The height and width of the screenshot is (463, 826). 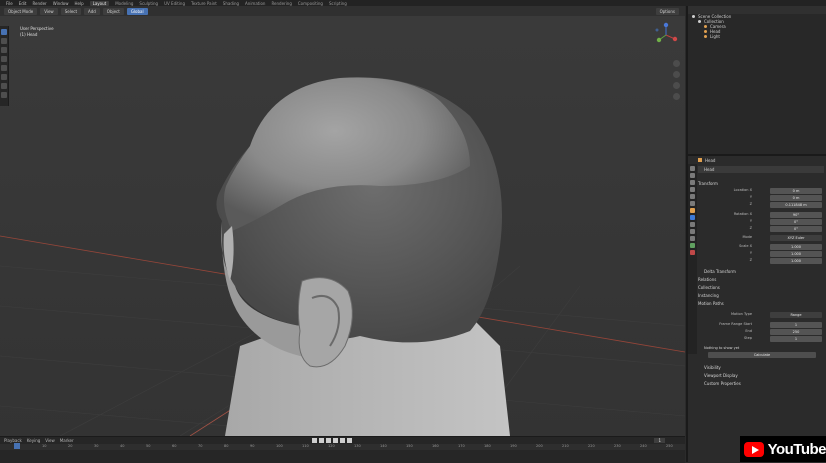 I want to click on add-menu: Add, so click(x=92, y=11).